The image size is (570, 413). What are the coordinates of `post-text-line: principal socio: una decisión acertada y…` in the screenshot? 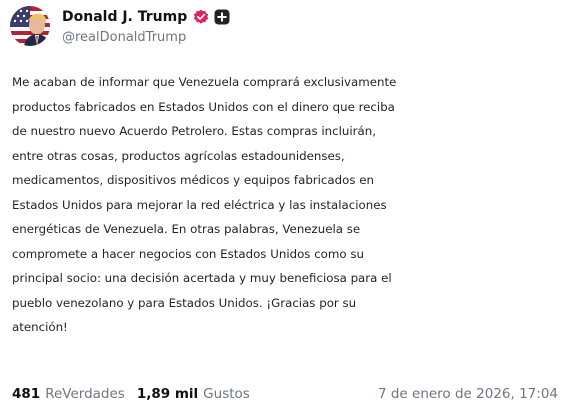 It's located at (202, 278).